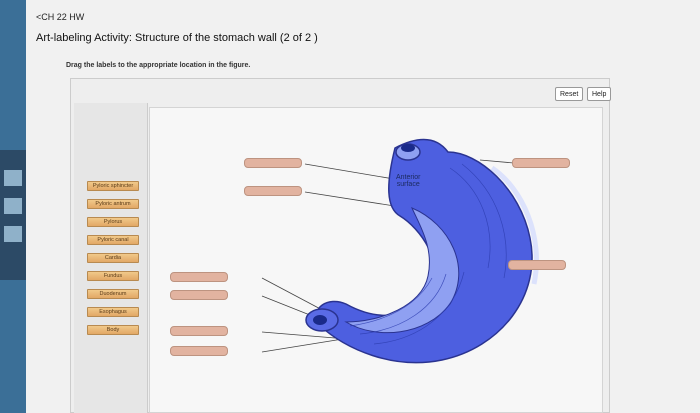 The width and height of the screenshot is (700, 413). I want to click on label-body: Body, so click(113, 330).